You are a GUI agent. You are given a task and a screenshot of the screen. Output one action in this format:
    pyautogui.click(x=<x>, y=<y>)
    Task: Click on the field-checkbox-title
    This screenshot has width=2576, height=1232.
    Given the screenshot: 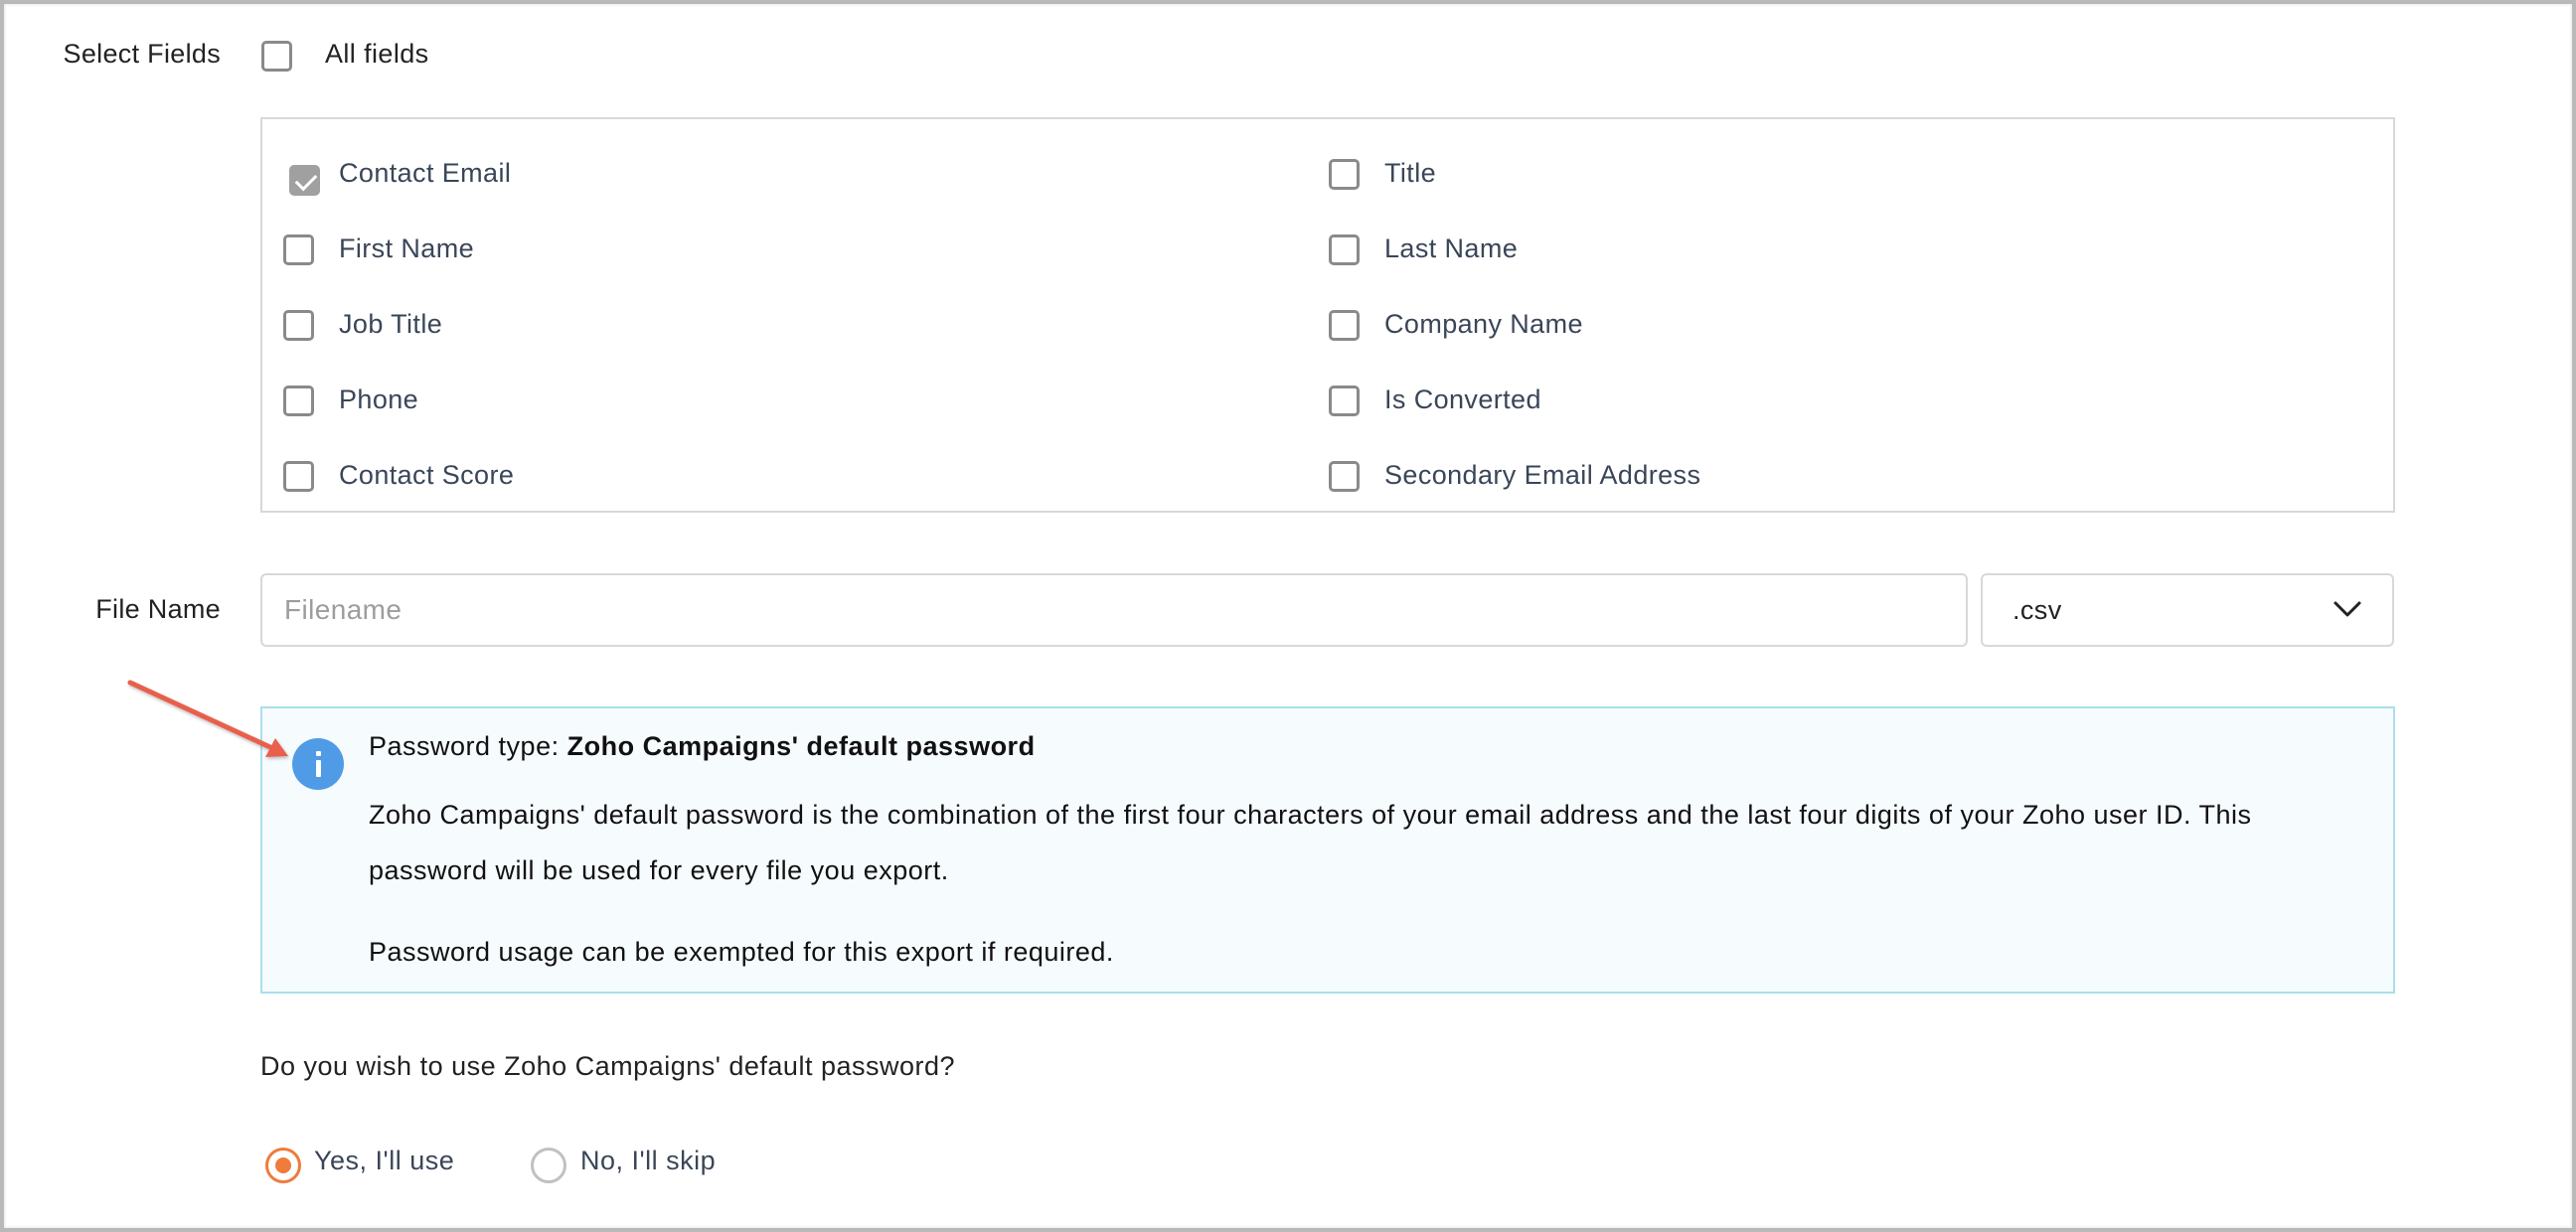 What is the action you would take?
    pyautogui.click(x=1344, y=174)
    